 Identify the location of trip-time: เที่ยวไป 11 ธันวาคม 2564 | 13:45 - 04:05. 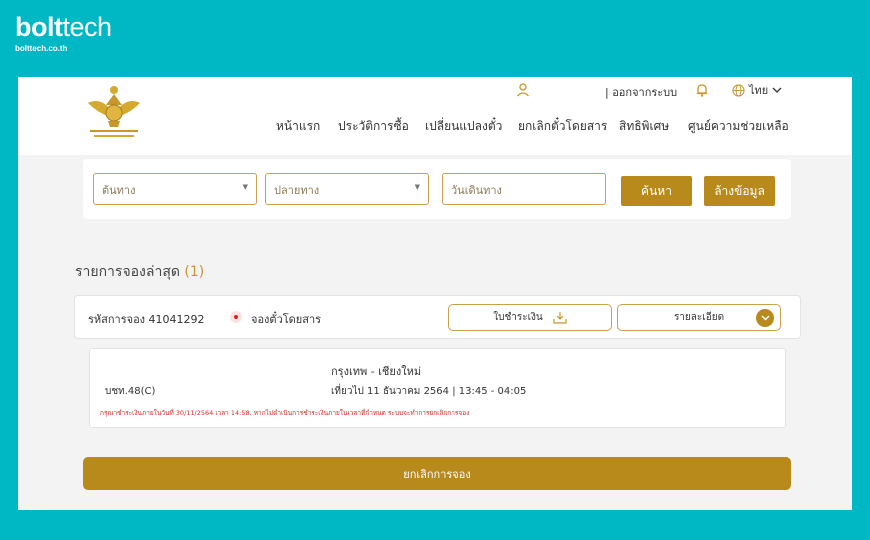
(429, 391).